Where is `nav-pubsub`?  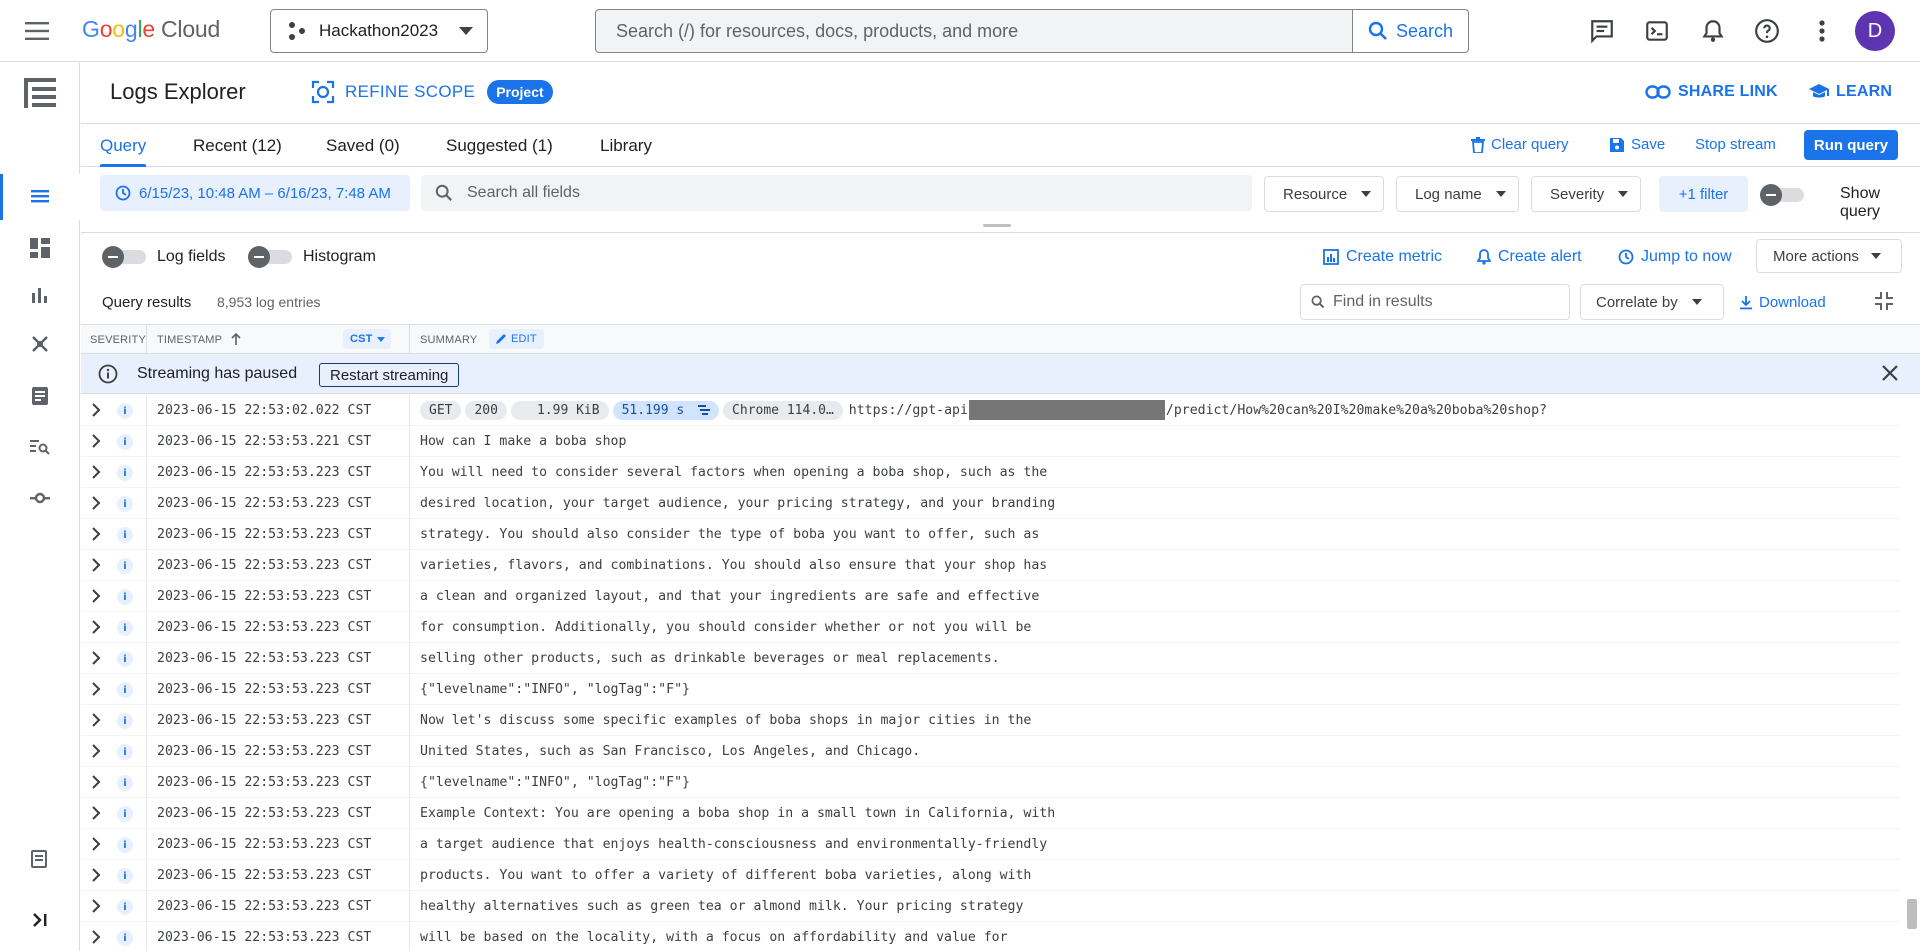 nav-pubsub is located at coordinates (40, 498).